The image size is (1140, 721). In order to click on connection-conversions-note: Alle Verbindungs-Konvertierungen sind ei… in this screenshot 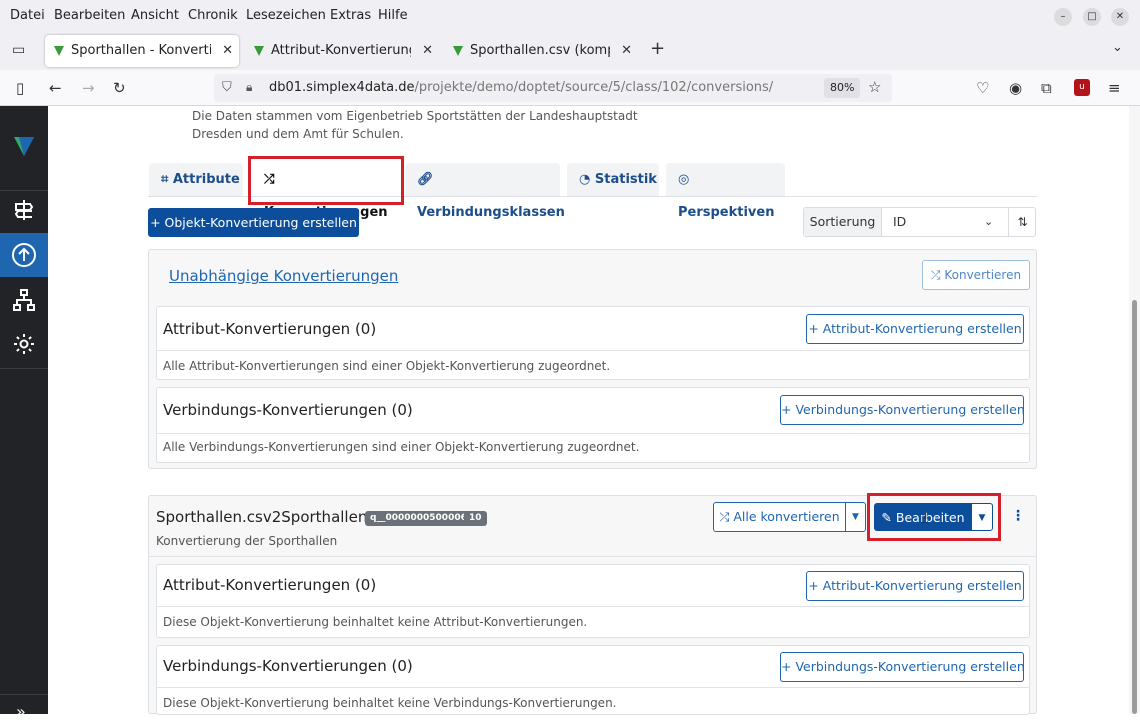, I will do `click(401, 447)`.